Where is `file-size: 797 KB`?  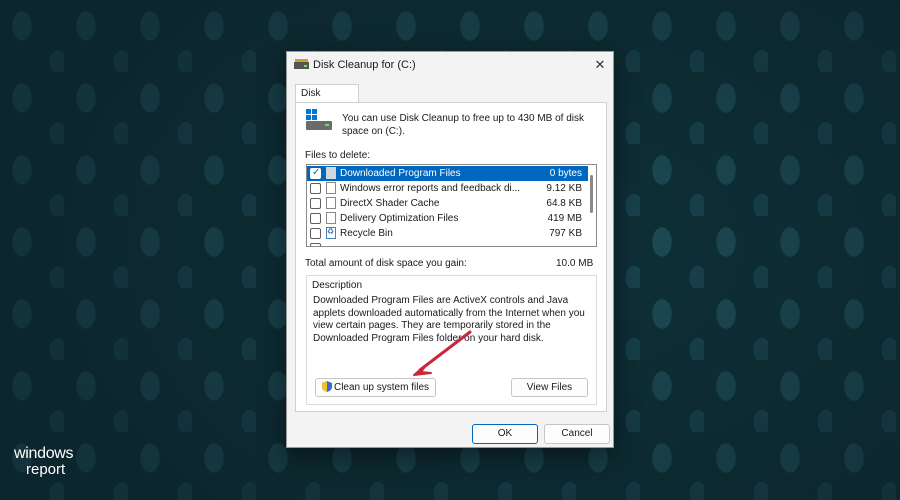 file-size: 797 KB is located at coordinates (565, 233).